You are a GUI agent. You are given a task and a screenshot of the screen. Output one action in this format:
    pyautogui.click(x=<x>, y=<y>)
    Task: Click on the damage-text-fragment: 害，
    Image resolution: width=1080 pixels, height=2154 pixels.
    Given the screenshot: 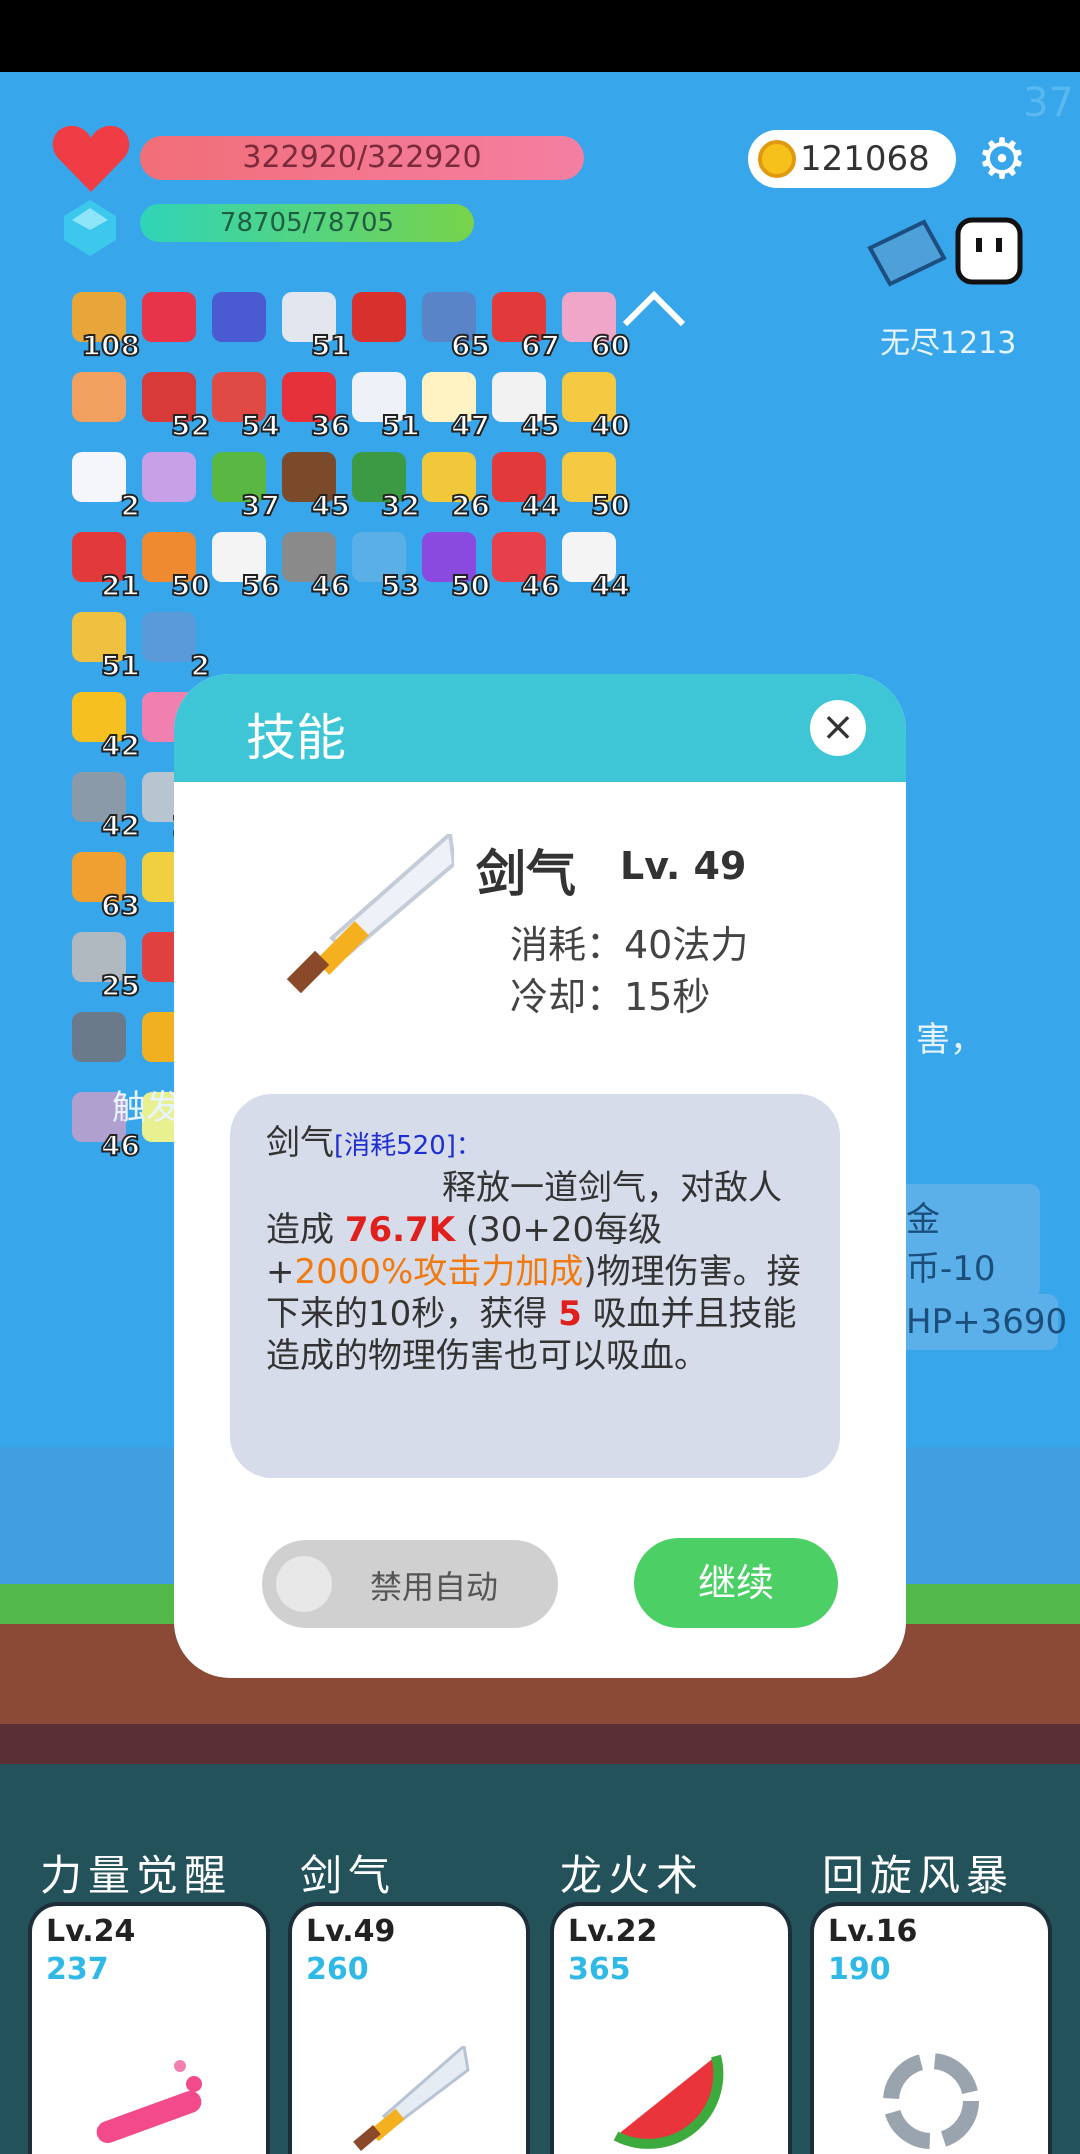 What is the action you would take?
    pyautogui.click(x=950, y=1040)
    